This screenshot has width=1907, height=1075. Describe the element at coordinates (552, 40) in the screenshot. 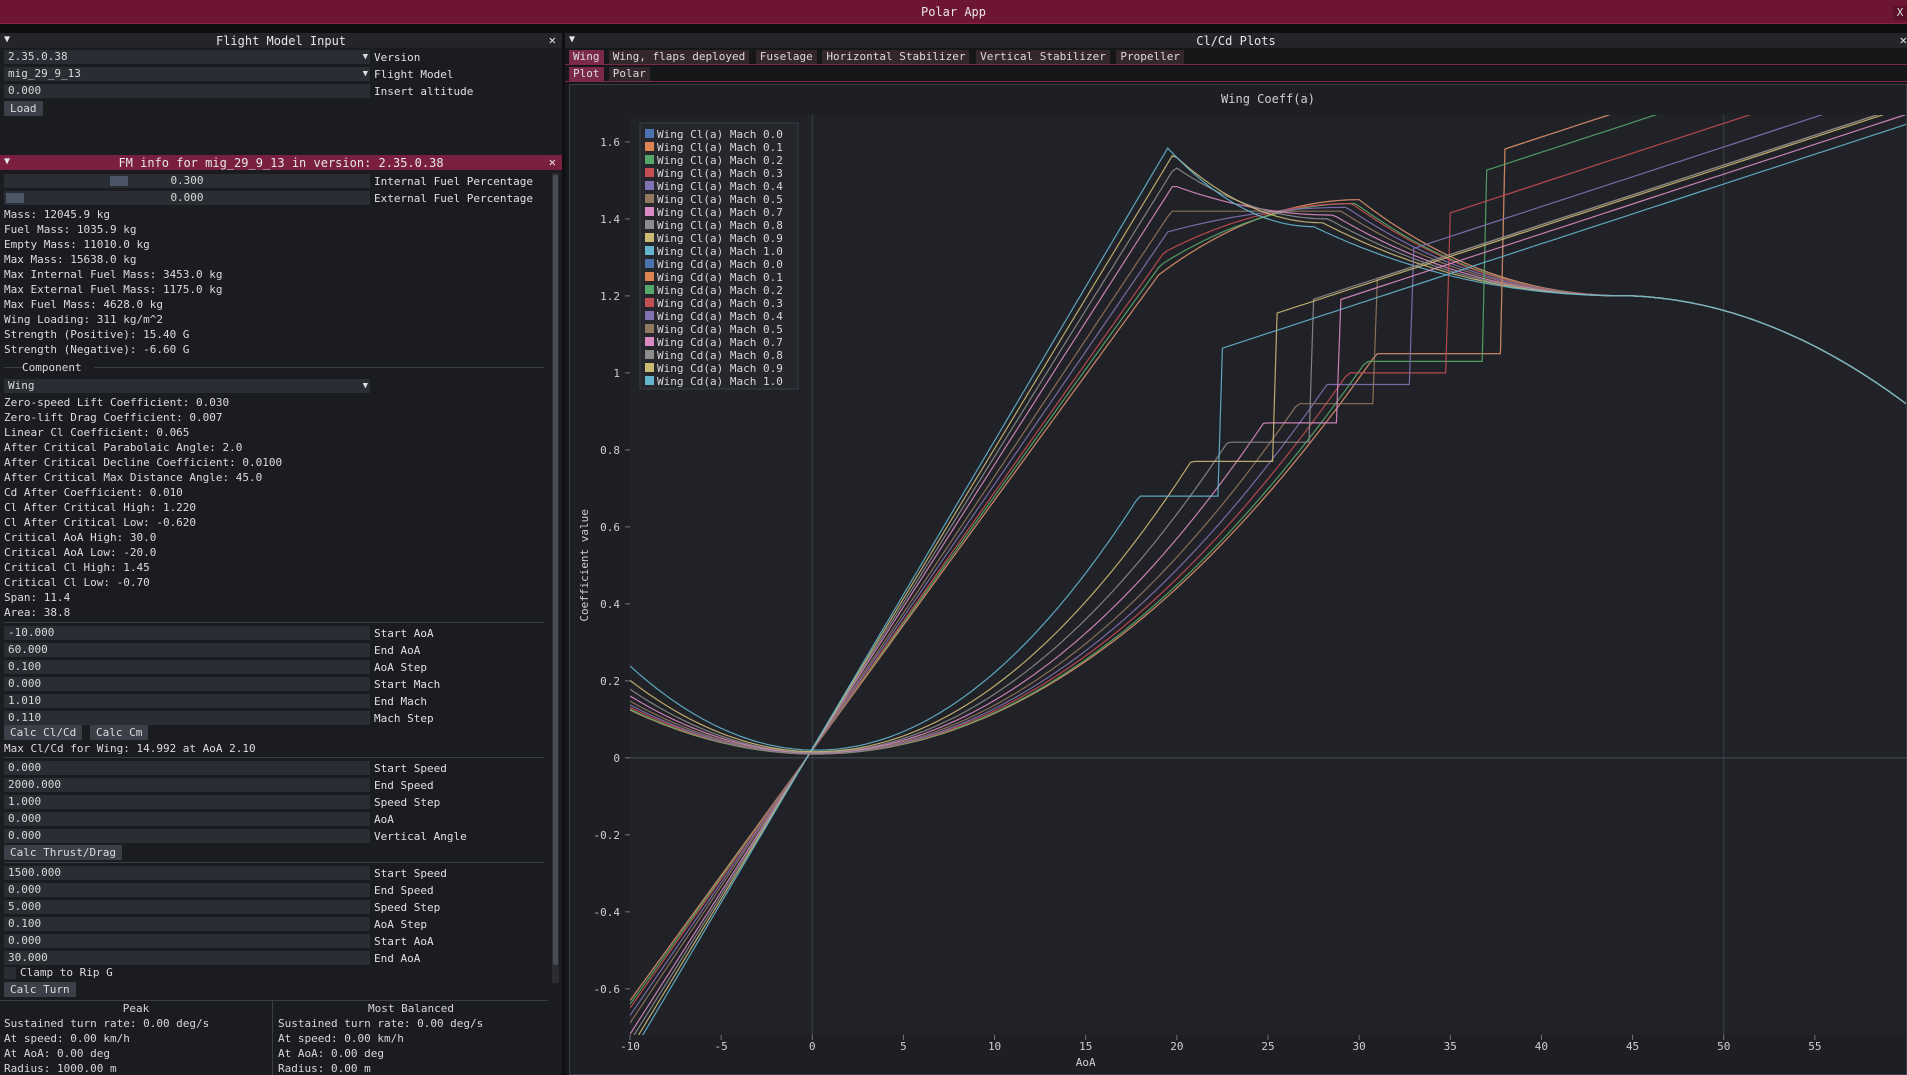

I see `input-panel-close-icon: ✕` at that location.